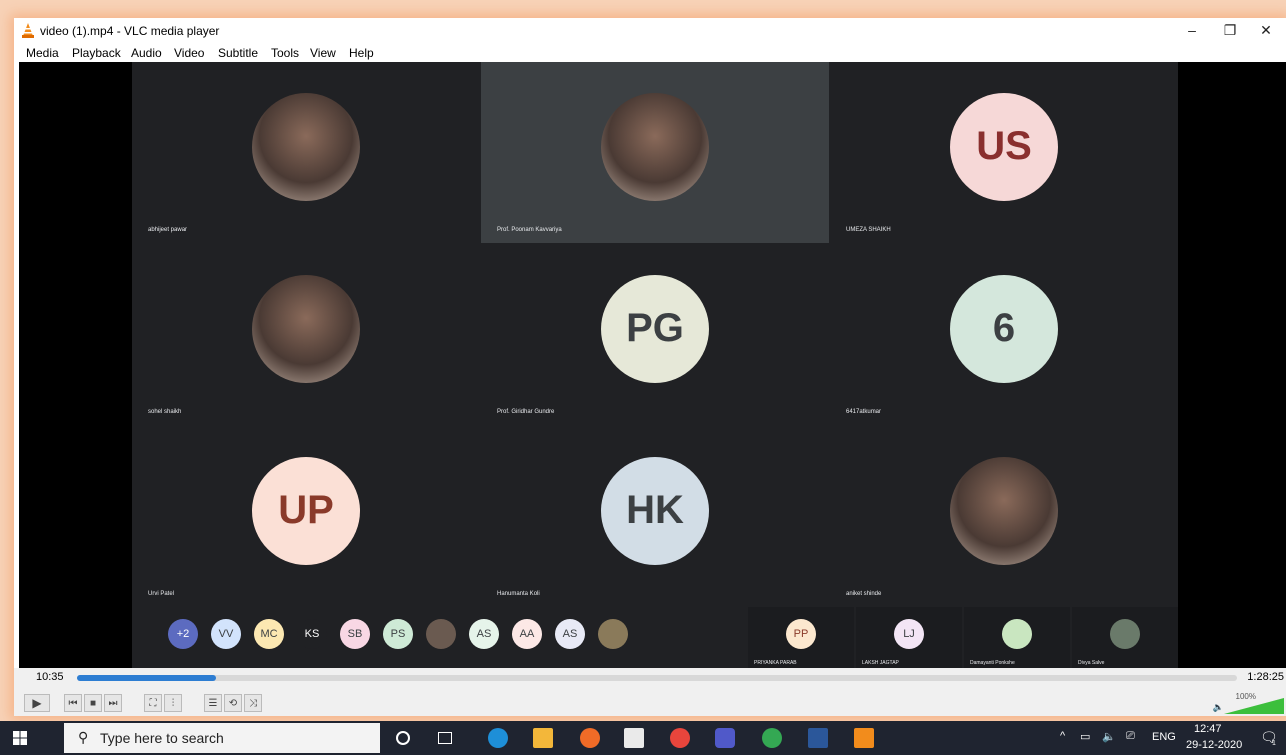 This screenshot has width=1286, height=755. I want to click on vlc-cone-icon, so click(28, 30).